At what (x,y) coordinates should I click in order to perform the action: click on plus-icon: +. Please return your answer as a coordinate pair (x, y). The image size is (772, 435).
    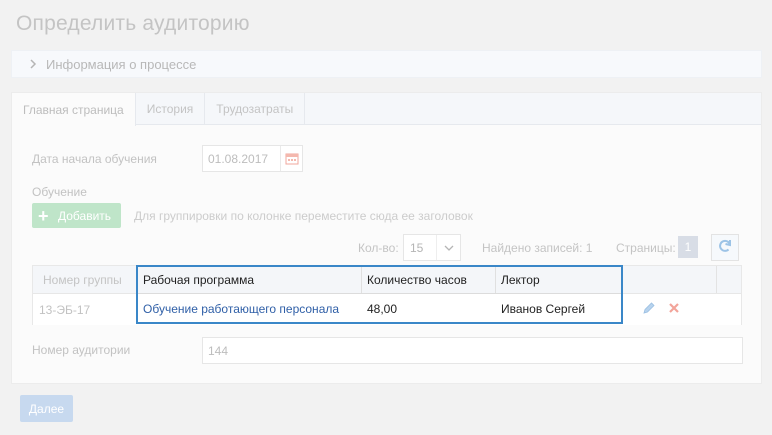
    Looking at the image, I should click on (43, 215).